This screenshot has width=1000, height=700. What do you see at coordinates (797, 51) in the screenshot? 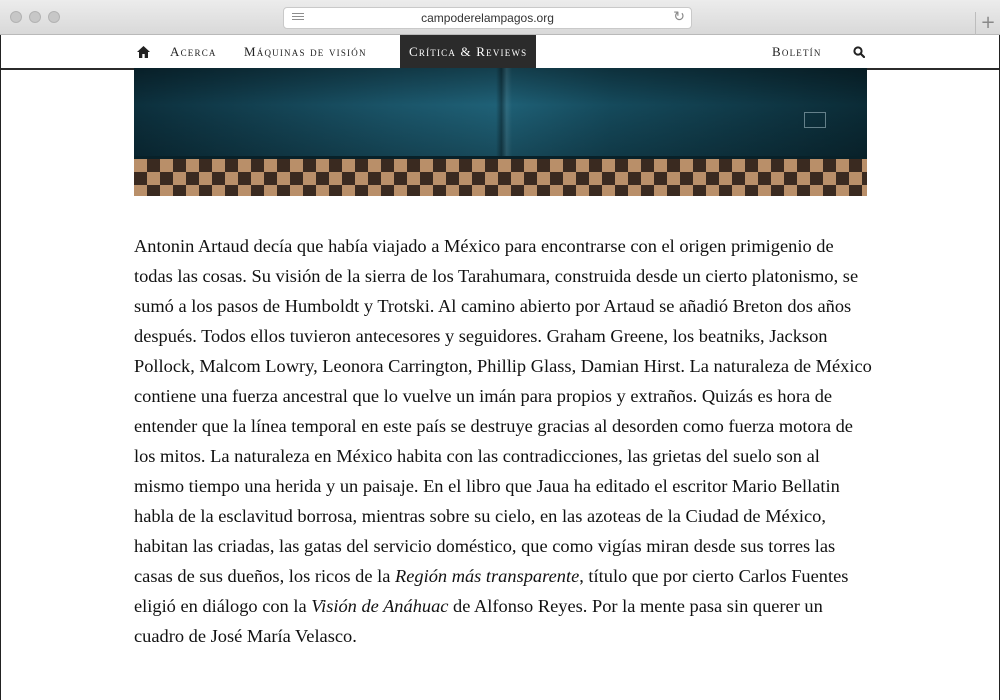
I see `nav-item-boletin: Boletín` at bounding box center [797, 51].